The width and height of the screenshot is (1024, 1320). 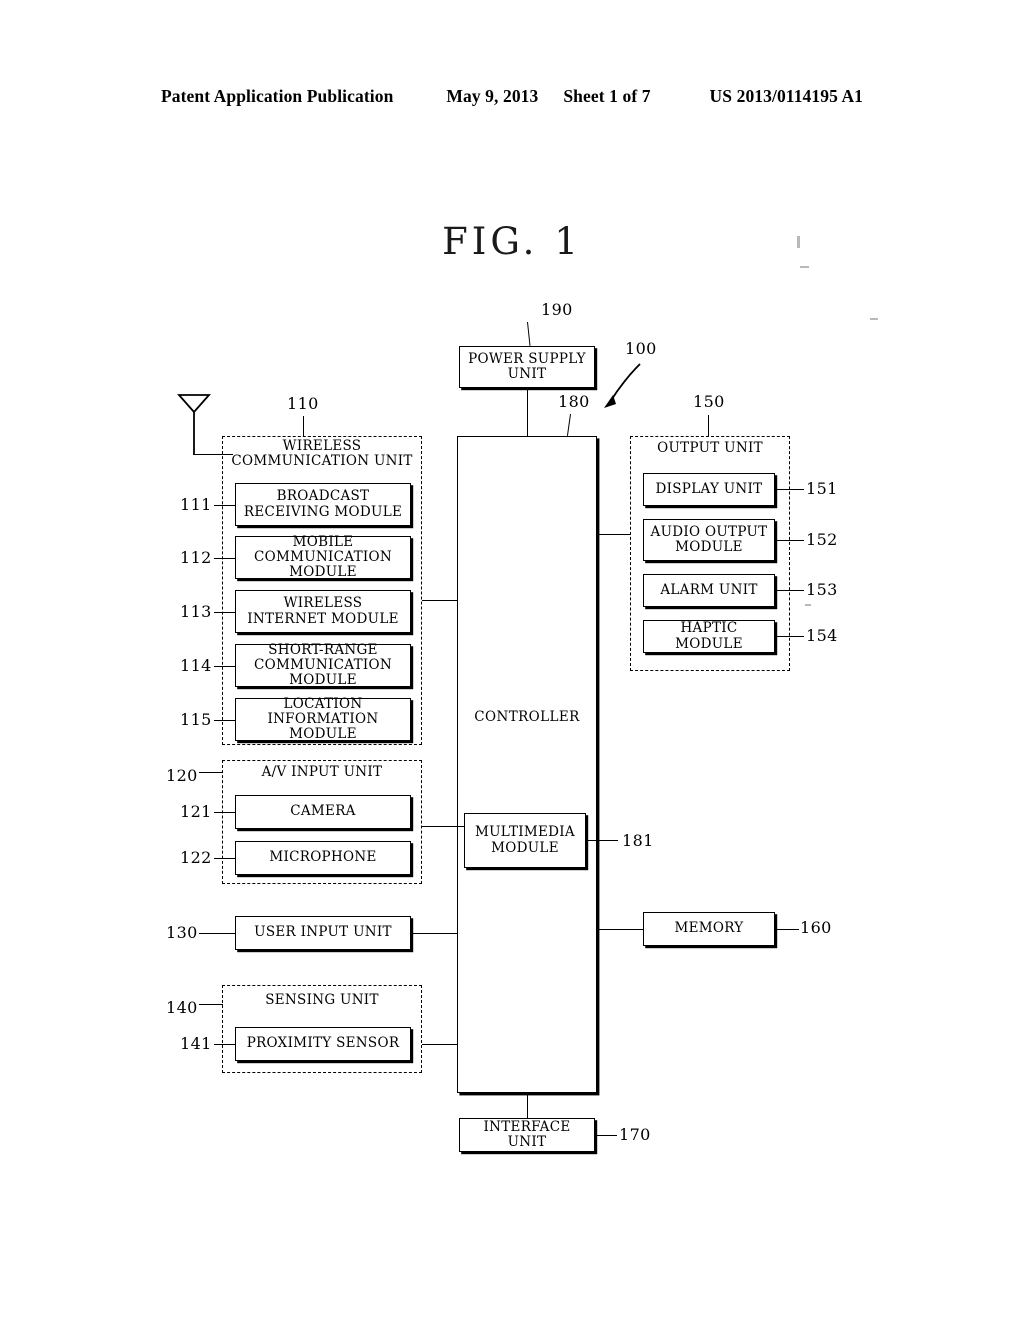 I want to click on power-supply-unit-label: POWER SUPPLY UNIT, so click(x=527, y=366).